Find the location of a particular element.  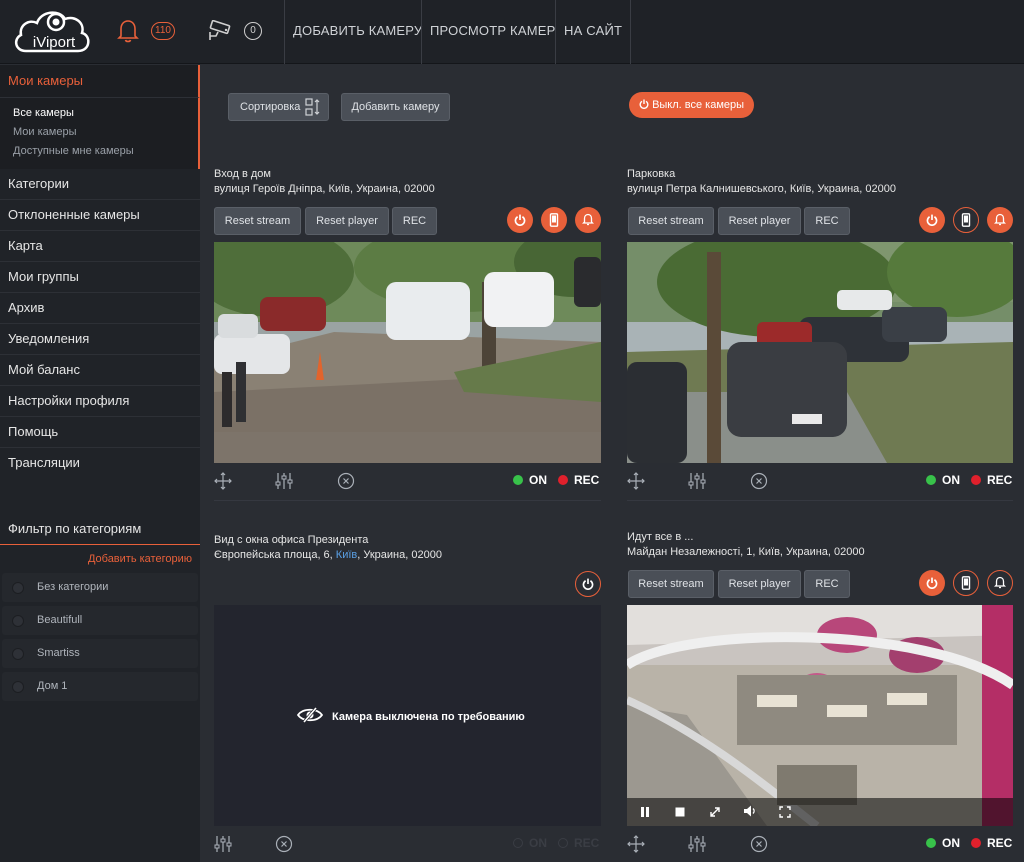

camera-name: Парковка is located at coordinates (651, 174).